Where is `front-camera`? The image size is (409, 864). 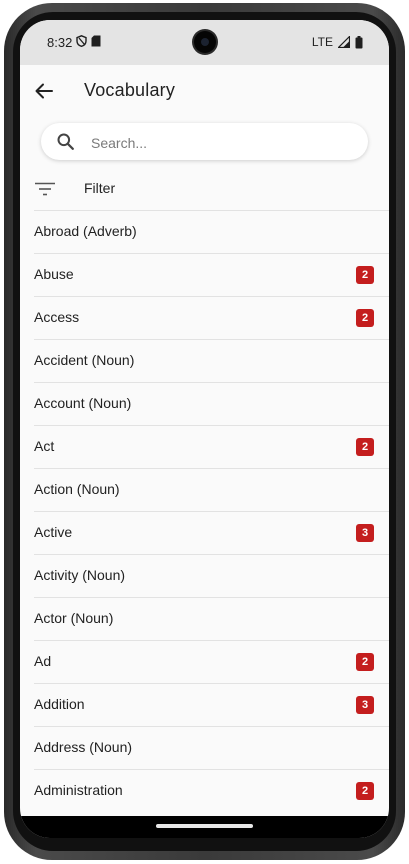
front-camera is located at coordinates (205, 42).